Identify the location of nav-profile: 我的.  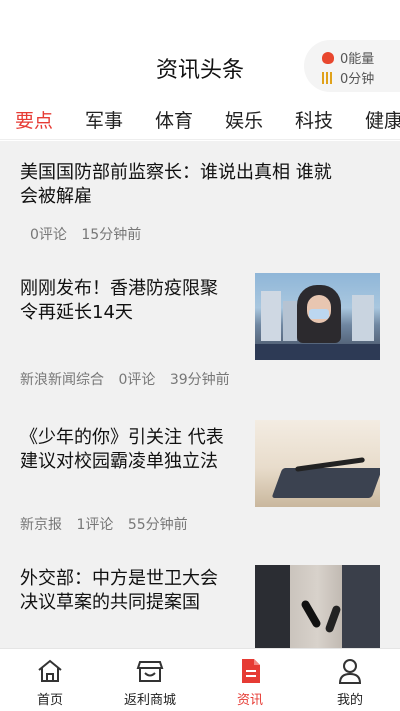
(350, 680).